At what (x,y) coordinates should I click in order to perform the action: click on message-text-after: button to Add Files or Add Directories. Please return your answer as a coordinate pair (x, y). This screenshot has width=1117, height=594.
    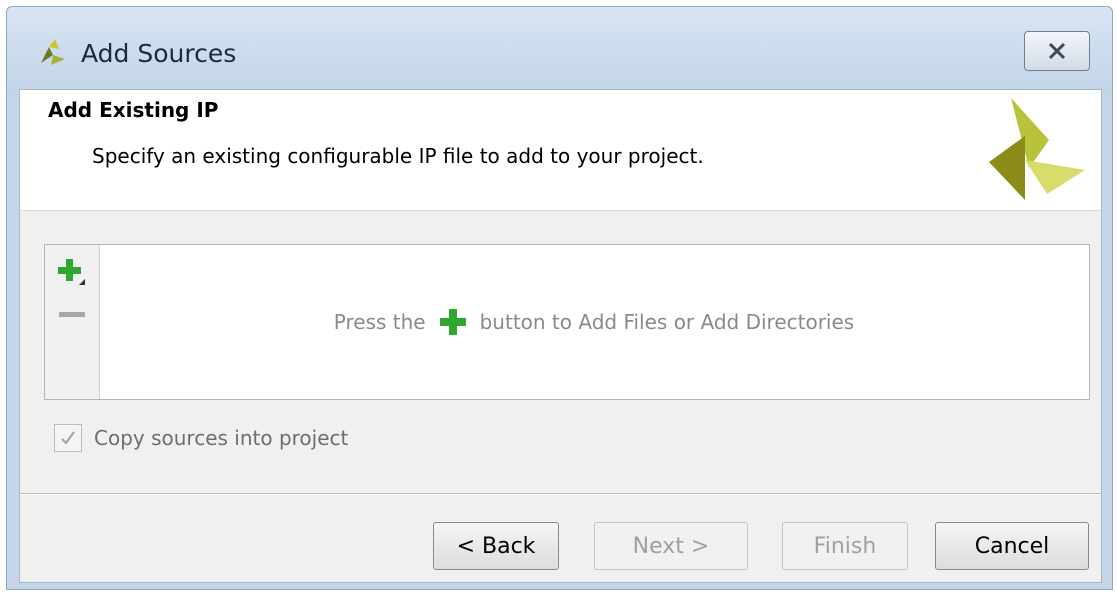
    Looking at the image, I should click on (667, 322).